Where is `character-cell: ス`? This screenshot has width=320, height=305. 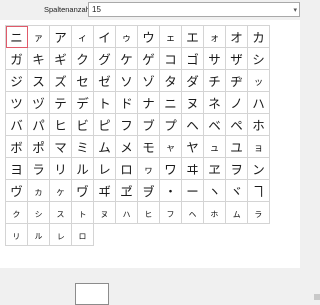
character-cell: ス is located at coordinates (39, 81).